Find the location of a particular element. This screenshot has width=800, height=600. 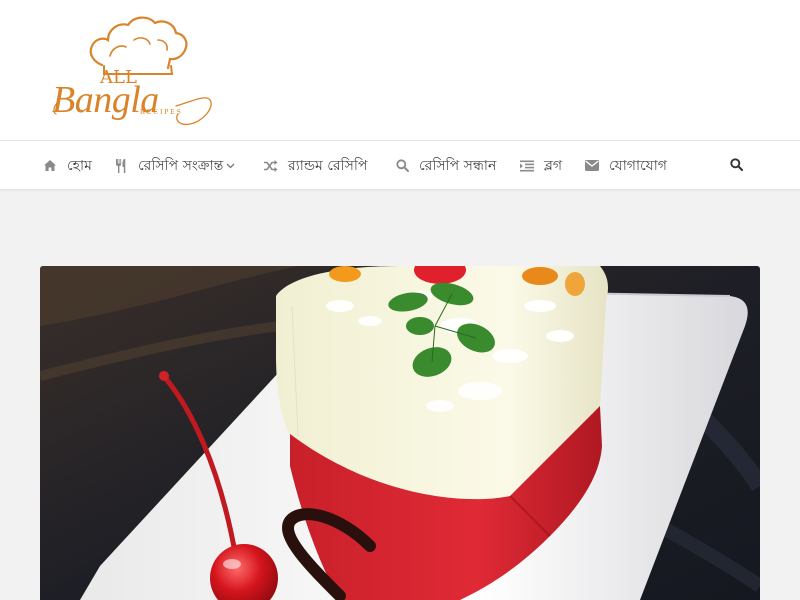

nav-item-random-recipe: র‍্যান্ডম রেসিপি is located at coordinates (315, 165).